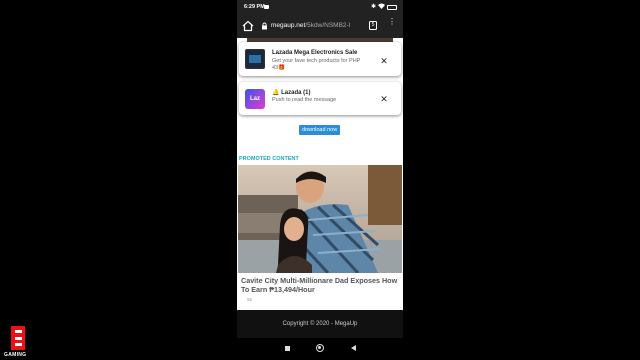  I want to click on url-domain: megaup.net, so click(288, 25).